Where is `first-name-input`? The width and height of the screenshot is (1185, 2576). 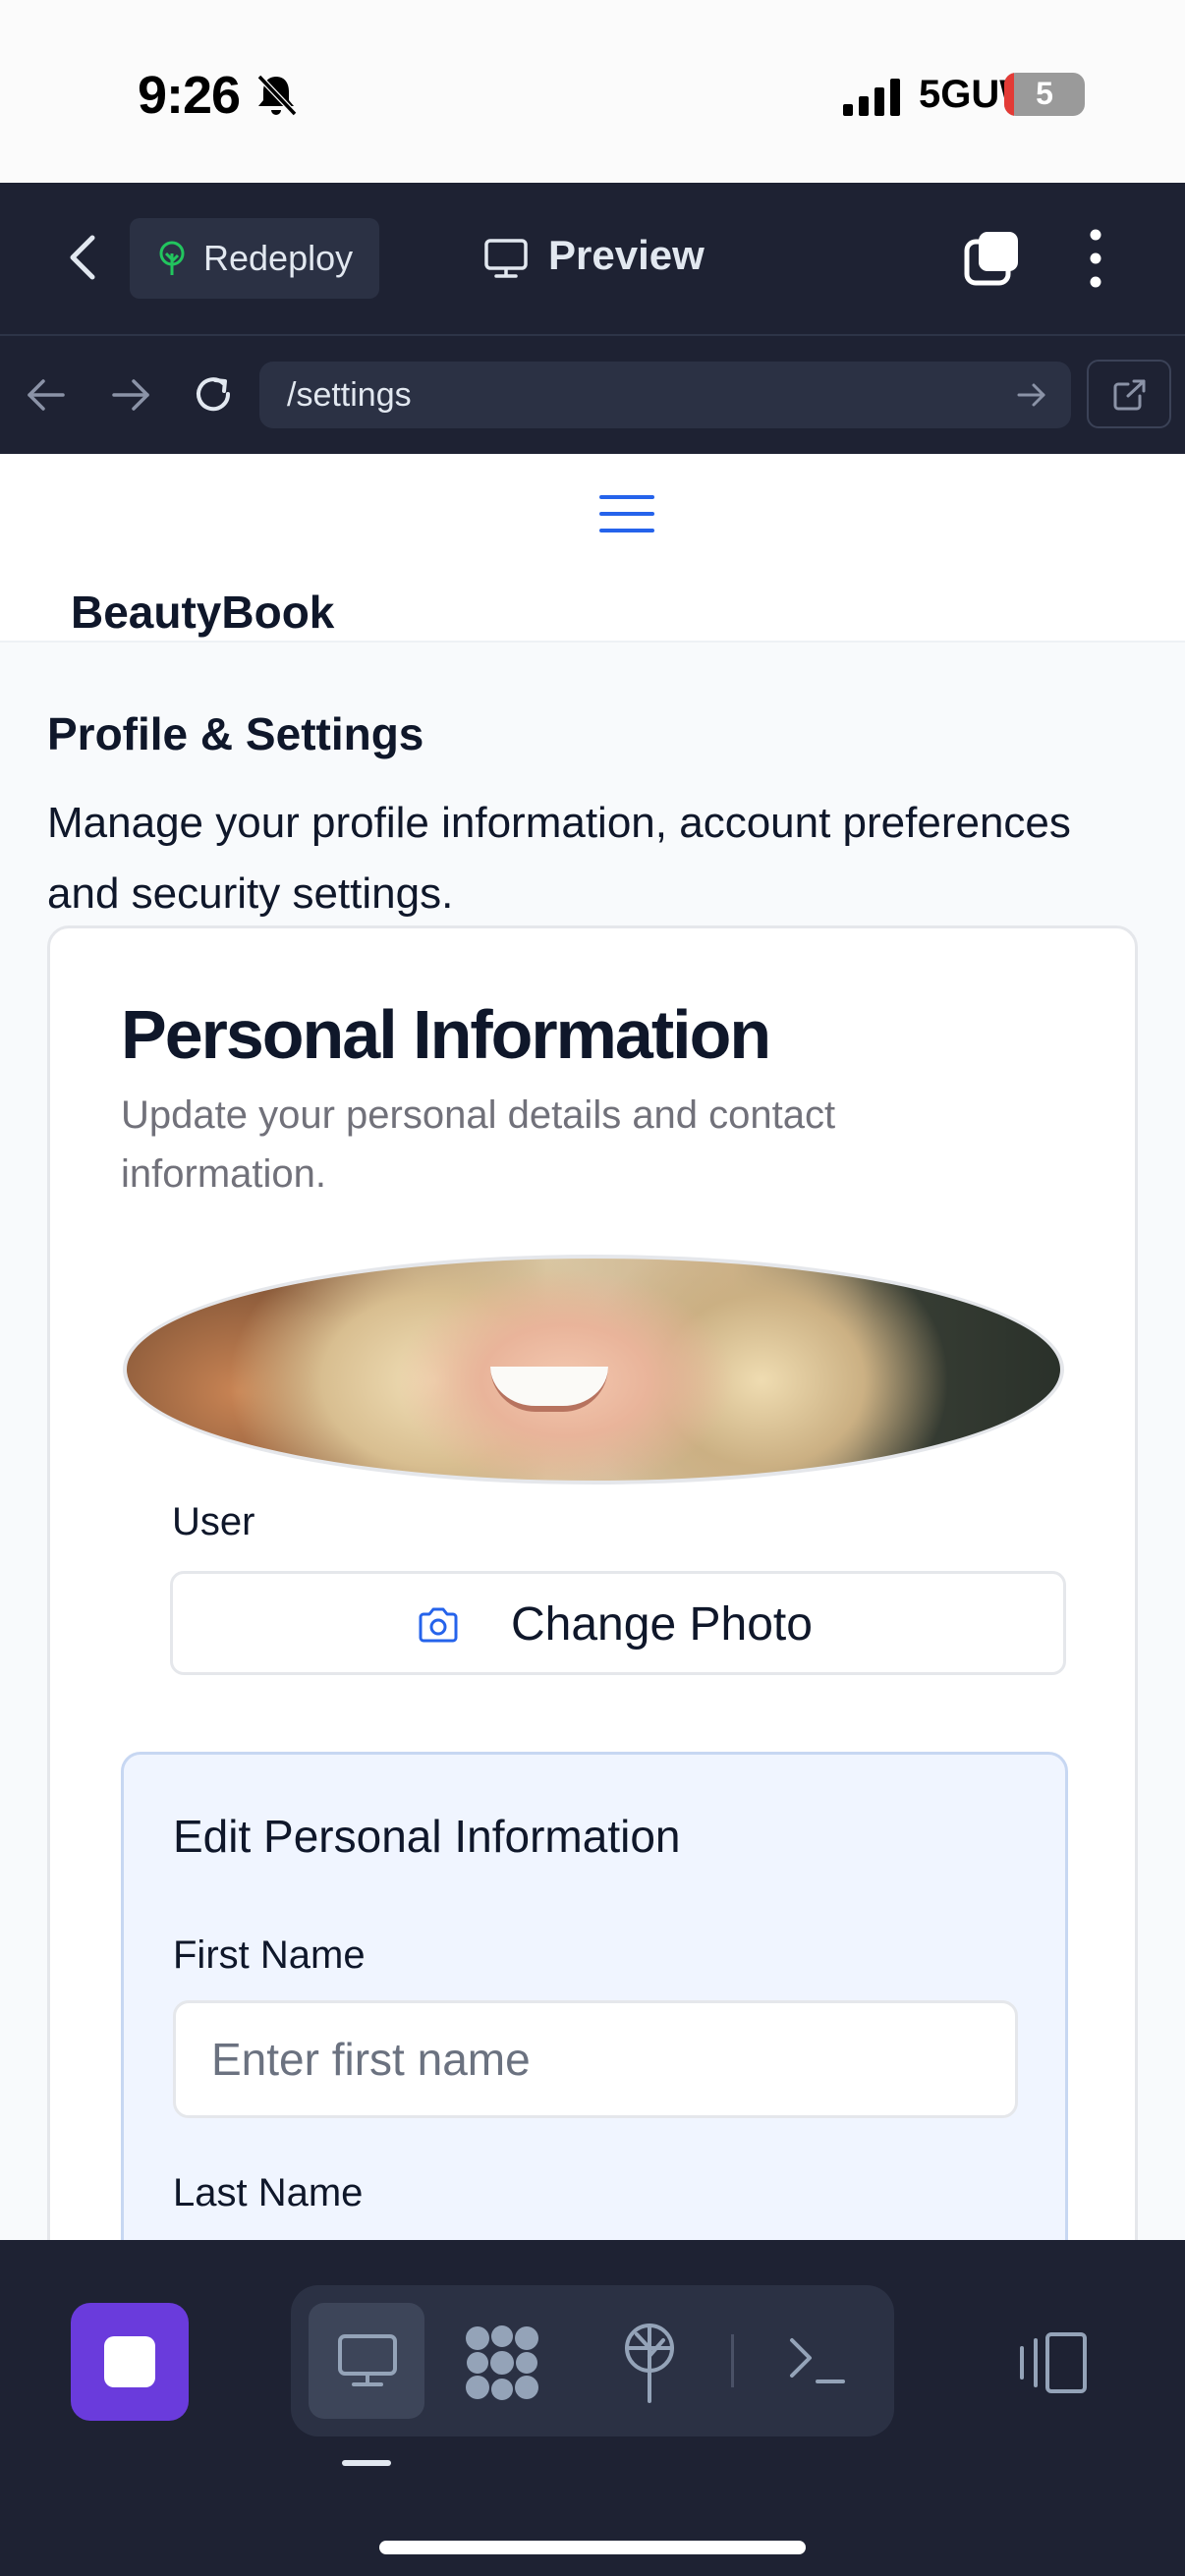 first-name-input is located at coordinates (596, 2059).